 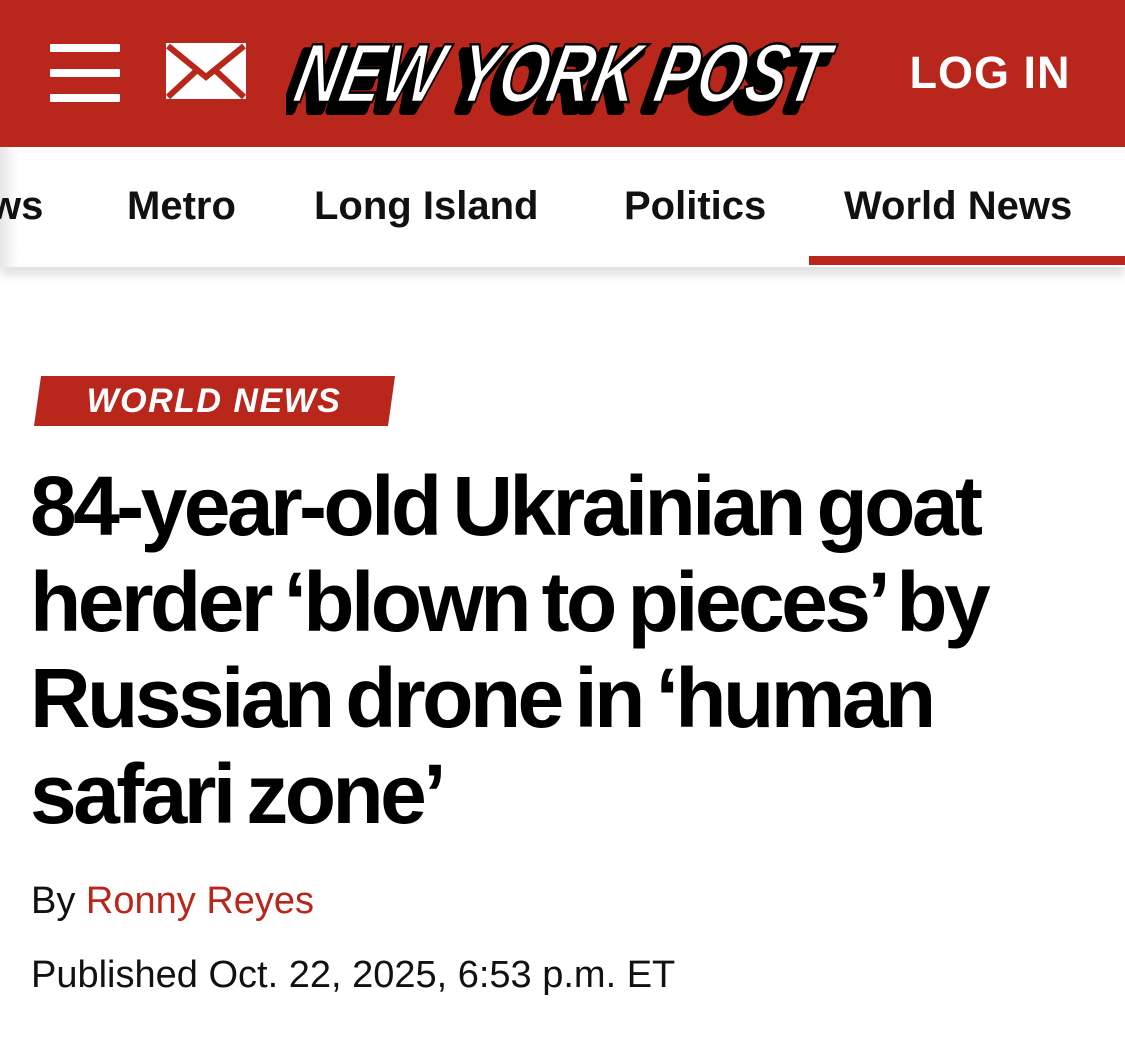 What do you see at coordinates (85, 73) in the screenshot?
I see `hamburger-menu-icon` at bounding box center [85, 73].